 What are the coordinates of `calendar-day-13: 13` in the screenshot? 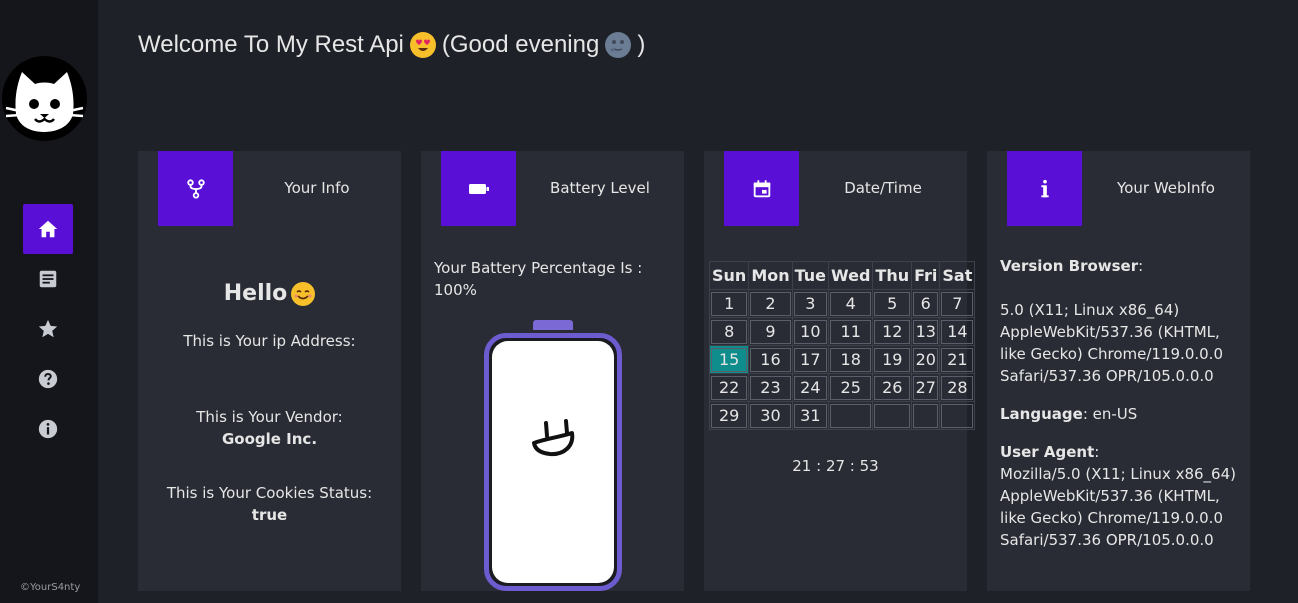 It's located at (926, 331).